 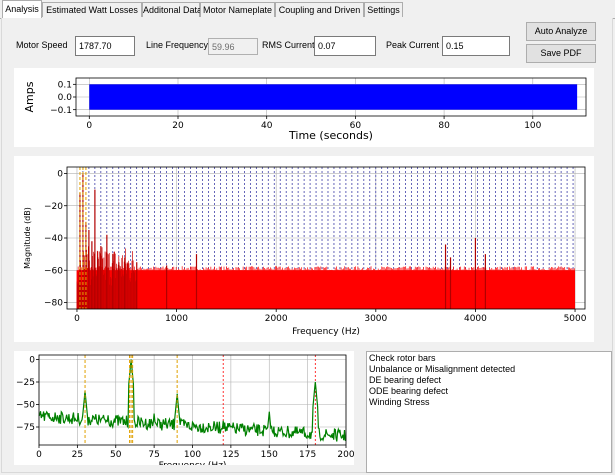 What do you see at coordinates (330, 135) in the screenshot?
I see `time-x-axis-label: Time (seconds)` at bounding box center [330, 135].